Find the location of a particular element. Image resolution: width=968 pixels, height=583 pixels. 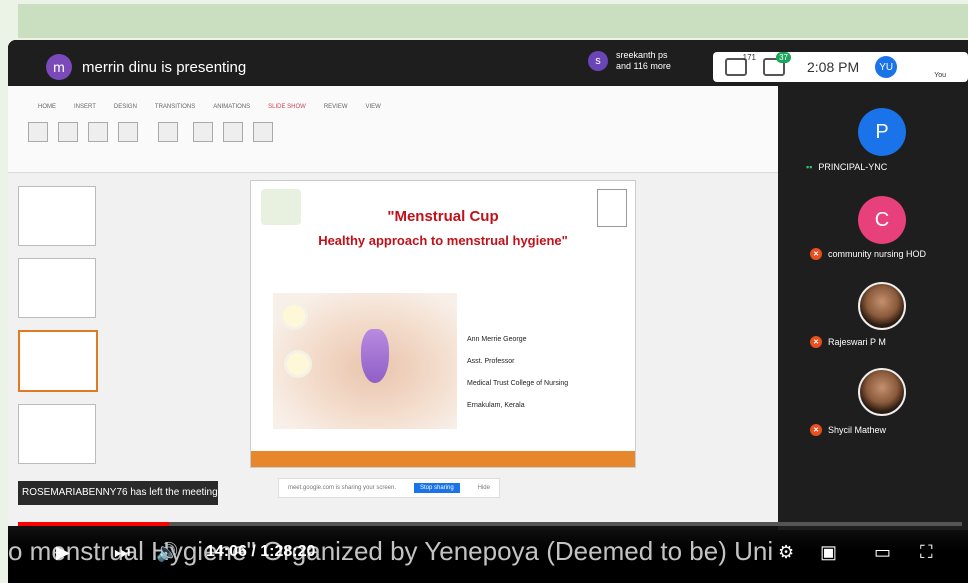

slide-subtitle: Healthy approach to menstrual hygiene" is located at coordinates (443, 240).